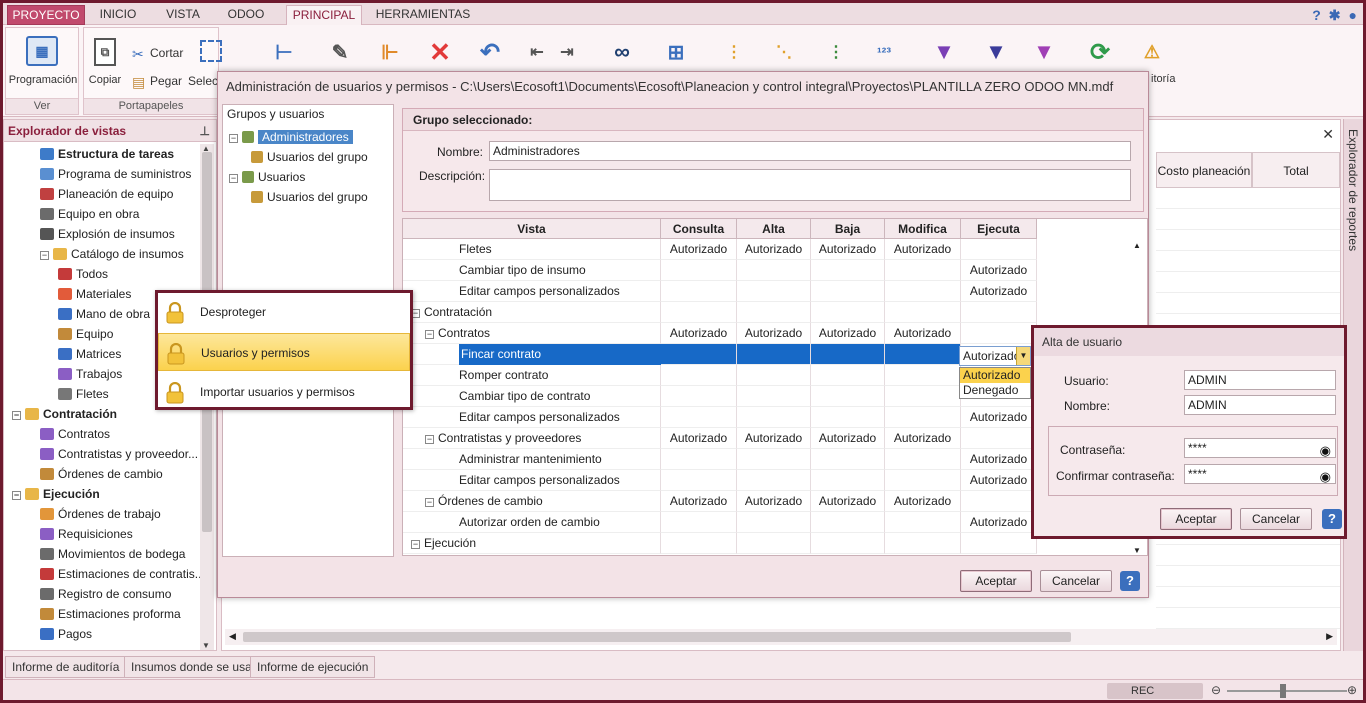 The width and height of the screenshot is (1366, 703). I want to click on copiar-button: Copiar, so click(105, 80).